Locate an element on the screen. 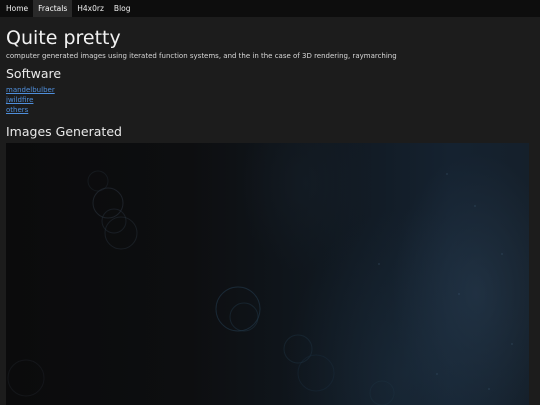 The width and height of the screenshot is (540, 405). top-navbar: Home Fractals H4x0rz Blog is located at coordinates (270, 8).